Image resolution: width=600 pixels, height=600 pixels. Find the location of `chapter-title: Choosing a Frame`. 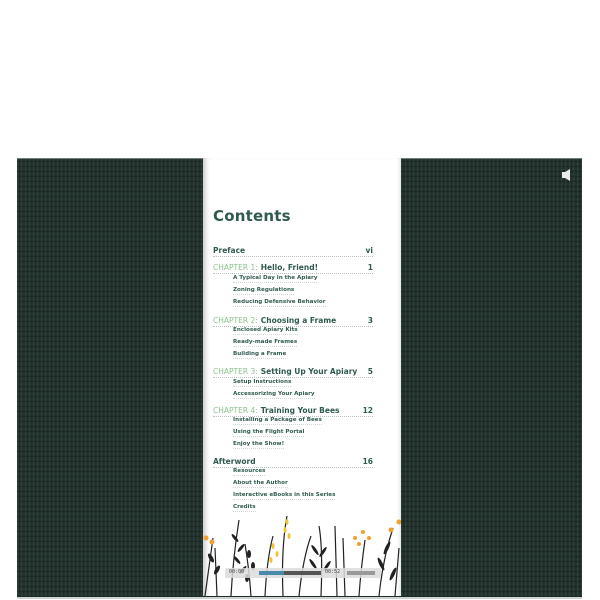

chapter-title: Choosing a Frame is located at coordinates (298, 320).